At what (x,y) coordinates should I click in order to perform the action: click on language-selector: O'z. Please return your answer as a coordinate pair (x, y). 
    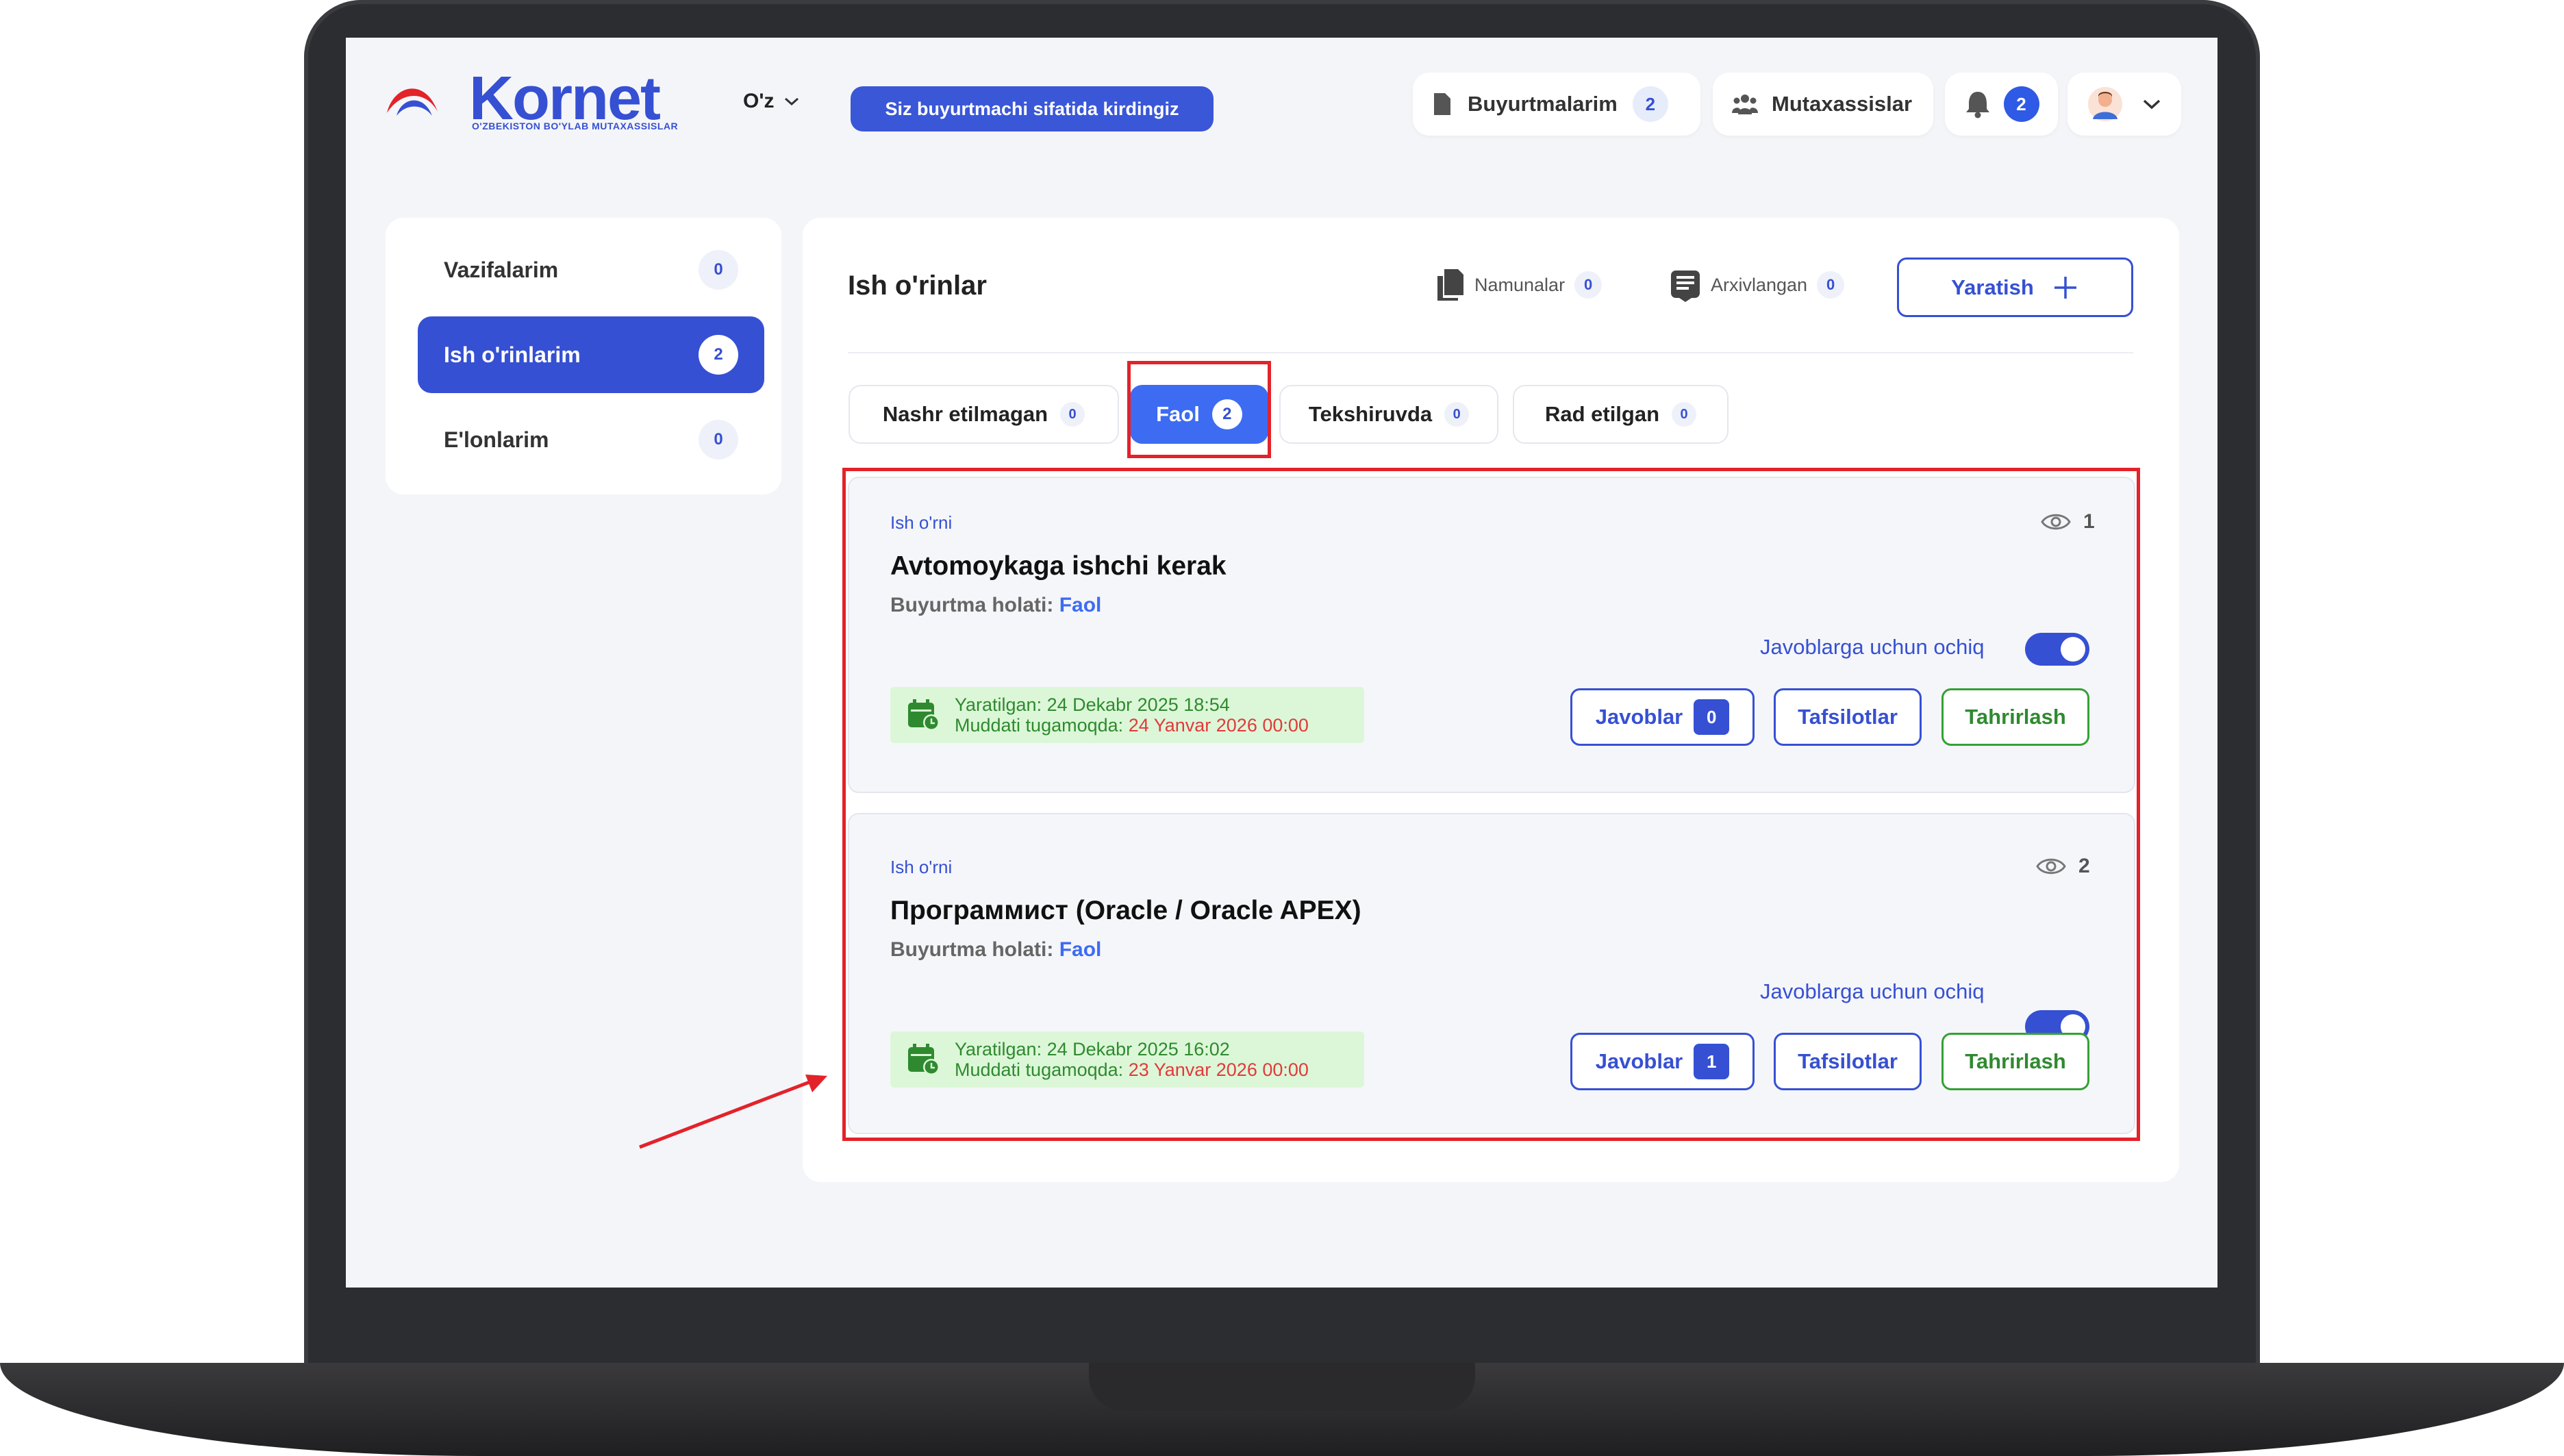
    Looking at the image, I should click on (771, 101).